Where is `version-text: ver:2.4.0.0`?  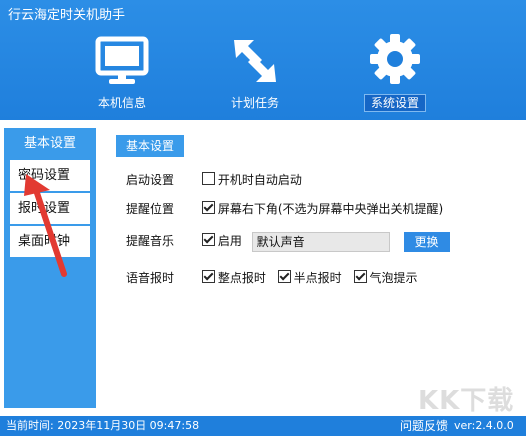
version-text: ver:2.4.0.0 is located at coordinates (484, 425).